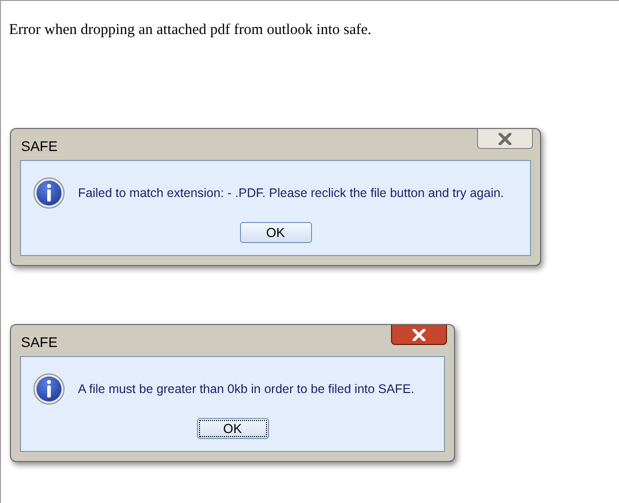 The height and width of the screenshot is (503, 619). Describe the element at coordinates (246, 389) in the screenshot. I see `error-message: A file must be greater than 0kb in order to be filed into SAFE.` at that location.